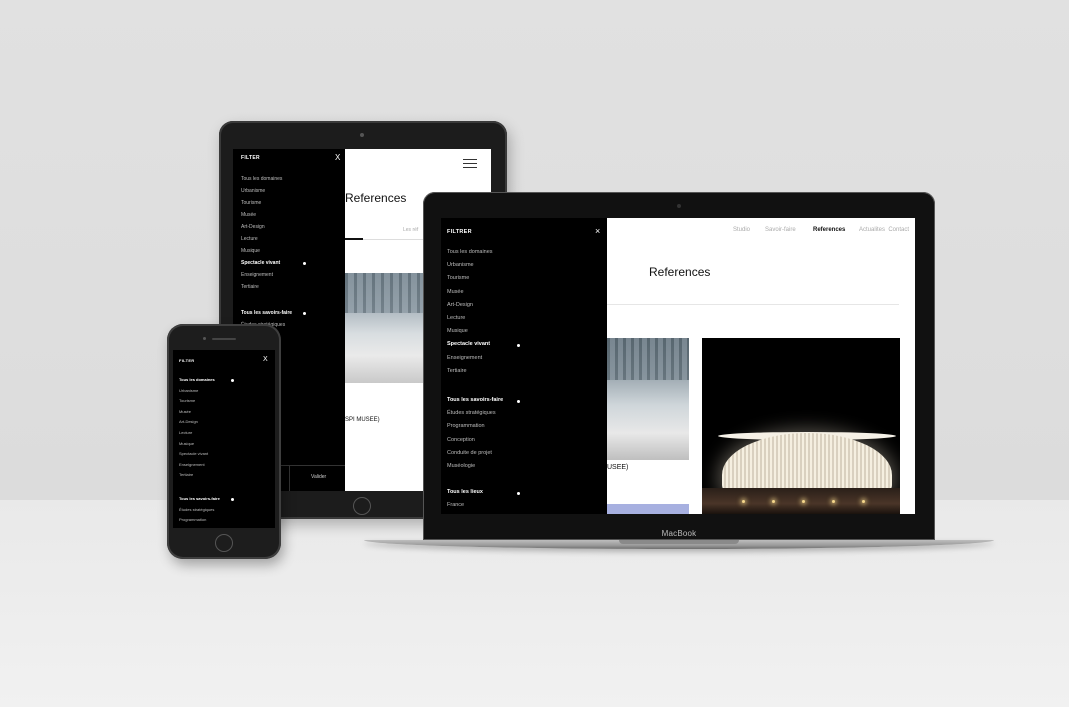 The height and width of the screenshot is (707, 1069). What do you see at coordinates (470, 163) in the screenshot?
I see `hamburger-menu-icon` at bounding box center [470, 163].